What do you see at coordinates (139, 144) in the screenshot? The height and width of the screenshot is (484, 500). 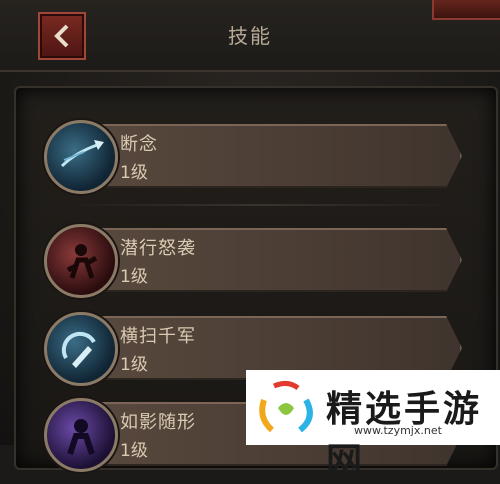 I see `skill-name: 断念` at bounding box center [139, 144].